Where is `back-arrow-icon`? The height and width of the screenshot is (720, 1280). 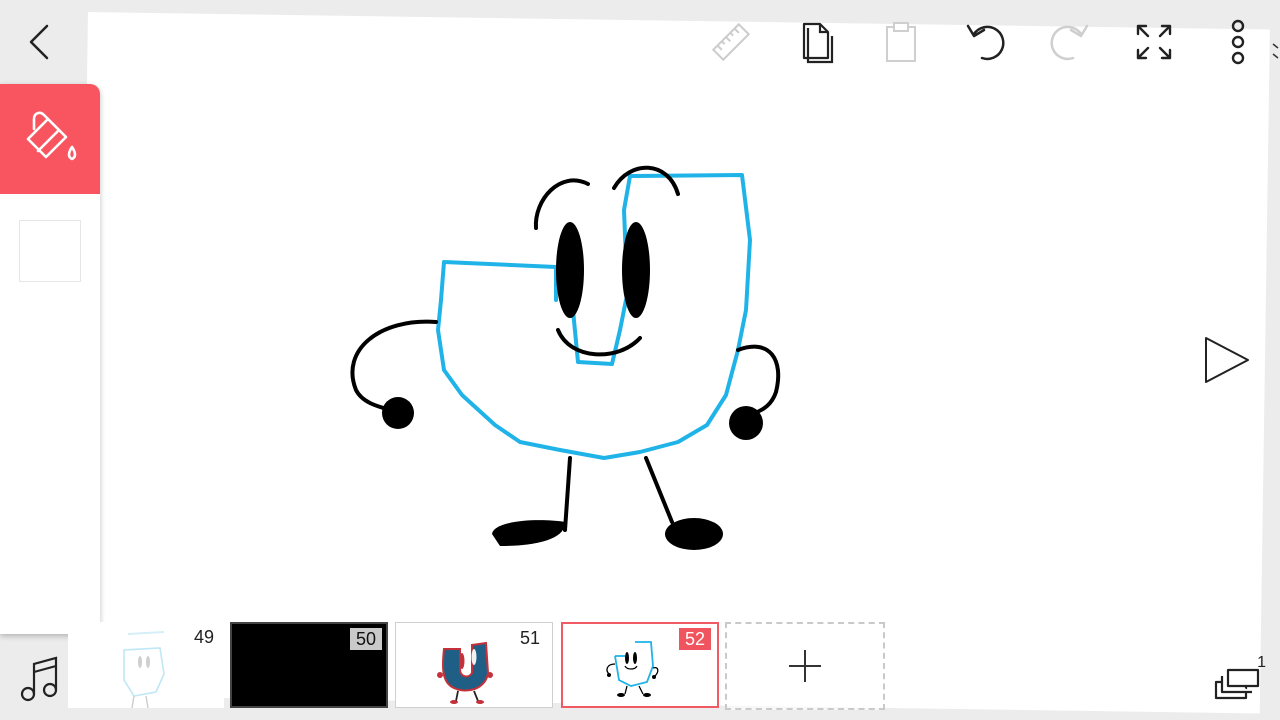 back-arrow-icon is located at coordinates (39, 42).